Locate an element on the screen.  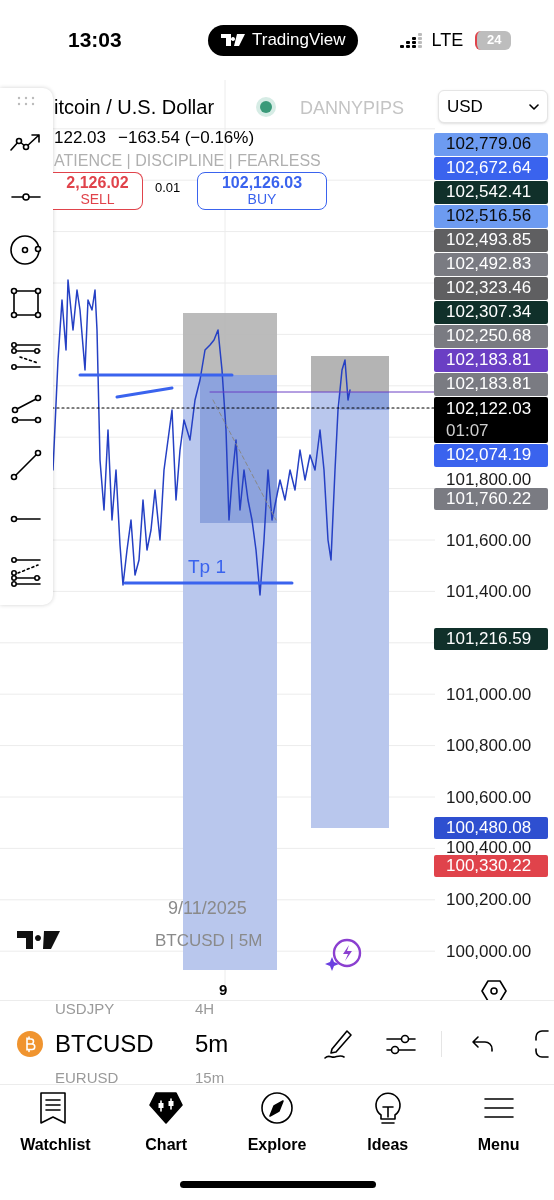
sparkle-lightning-icon is located at coordinates (344, 954).